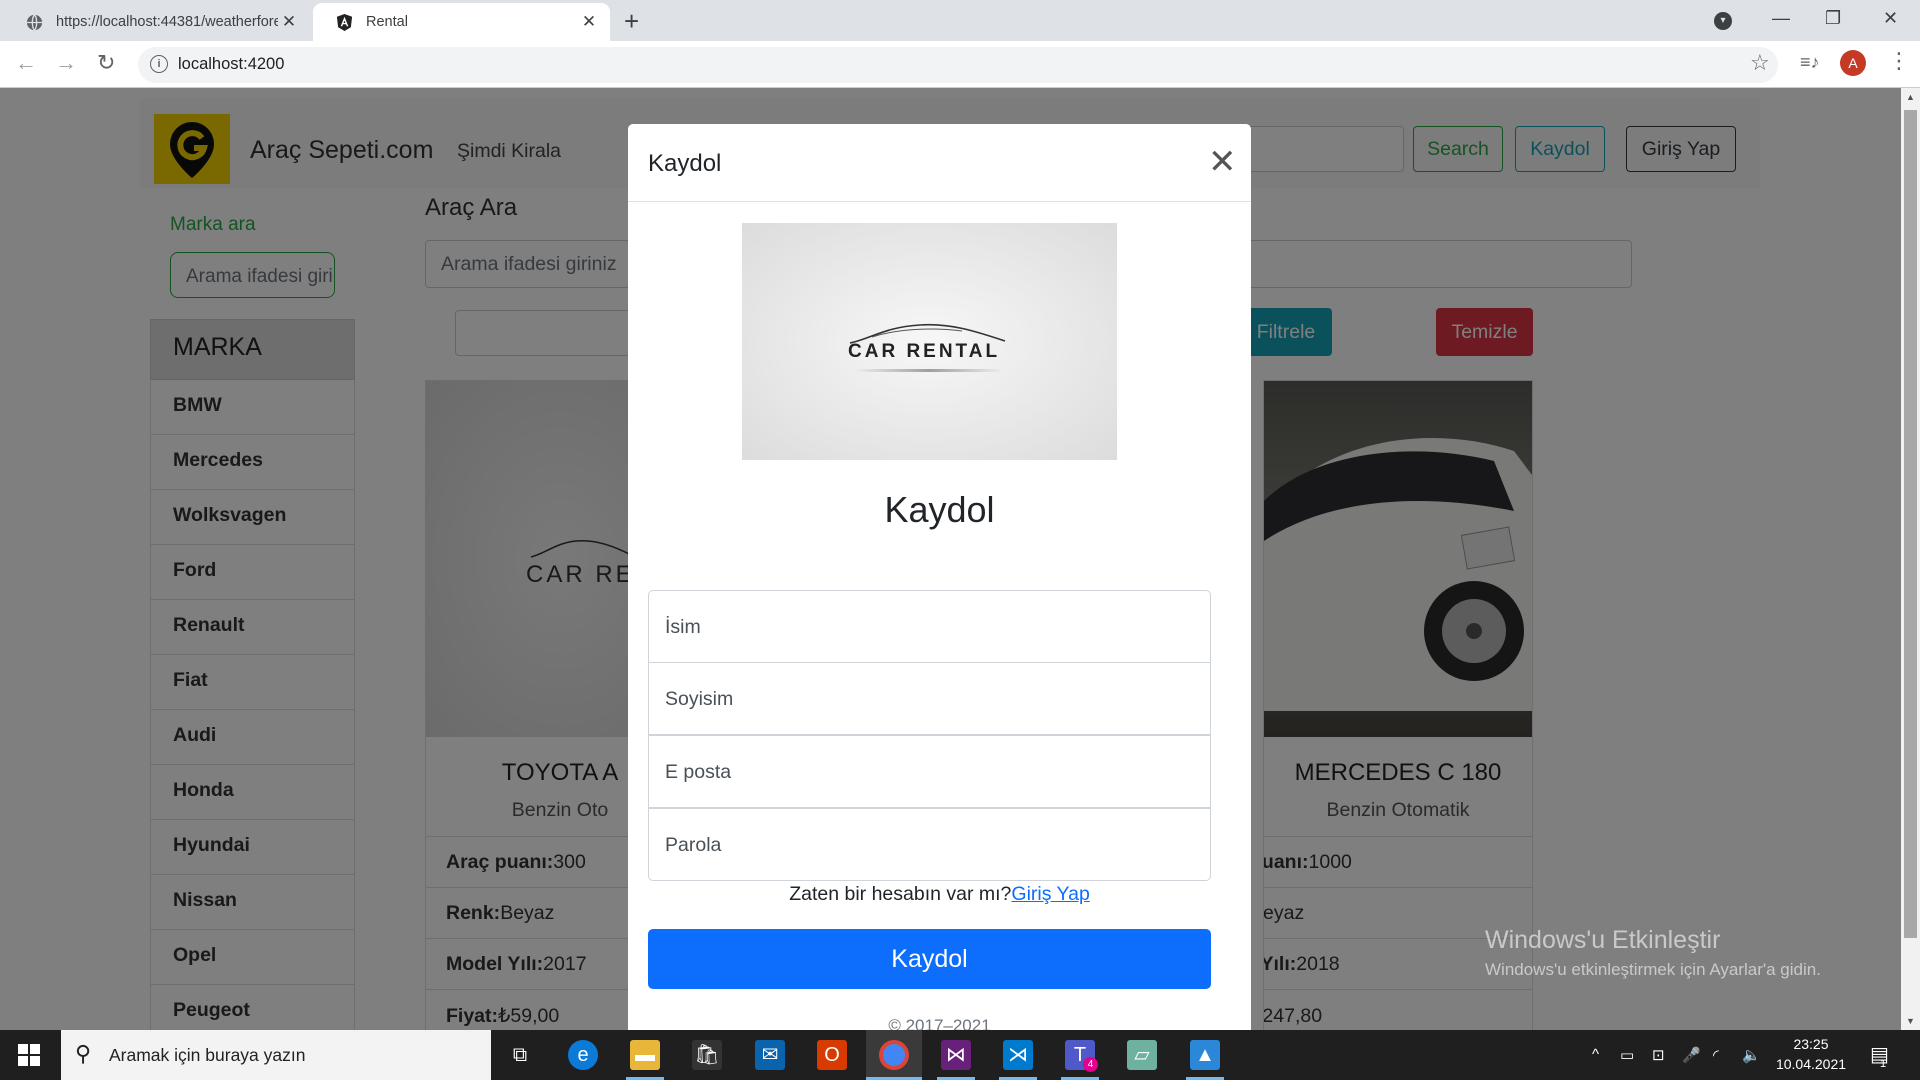  Describe the element at coordinates (1811, 1044) in the screenshot. I see `clock-time: 23:25` at that location.